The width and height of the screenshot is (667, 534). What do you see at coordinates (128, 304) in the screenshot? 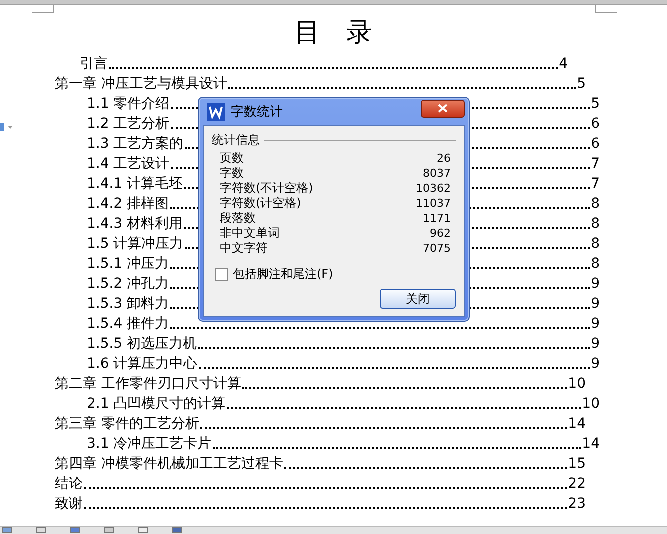
I see `toc-entry: 1.5.3 卸料力` at bounding box center [128, 304].